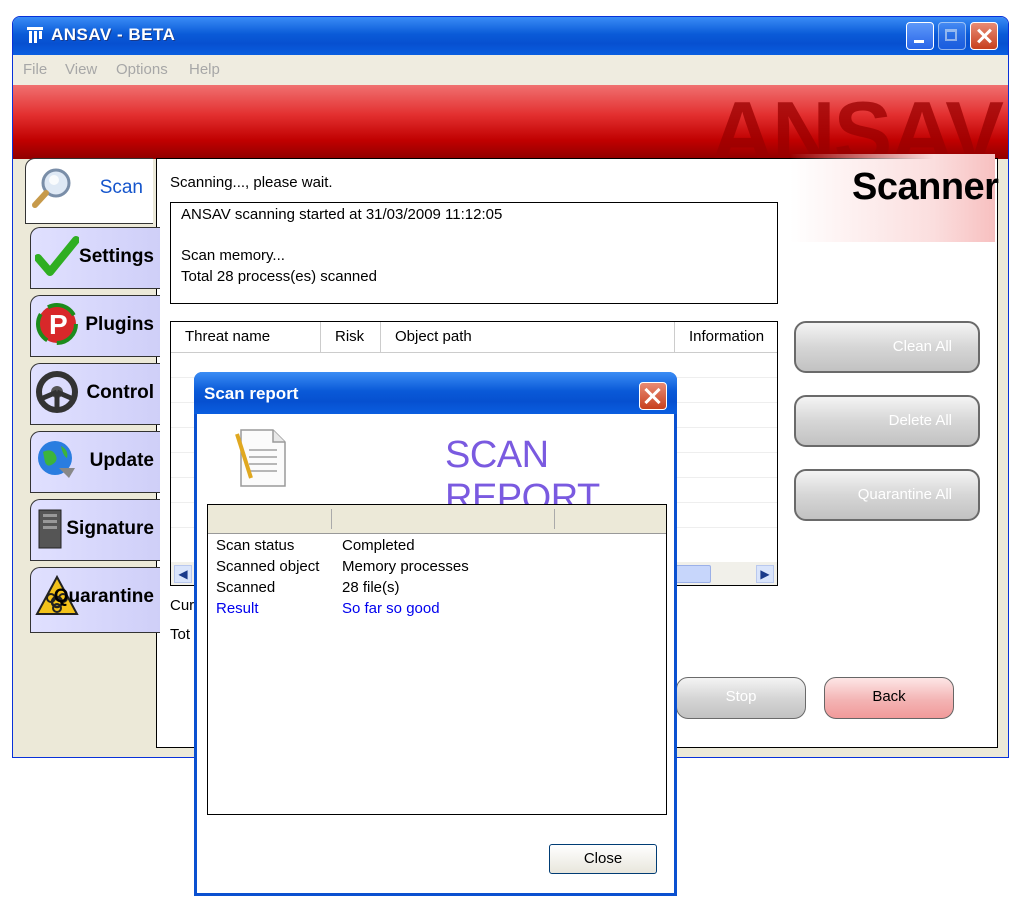  What do you see at coordinates (510, 122) in the screenshot?
I see `header-banner: ANSAV` at bounding box center [510, 122].